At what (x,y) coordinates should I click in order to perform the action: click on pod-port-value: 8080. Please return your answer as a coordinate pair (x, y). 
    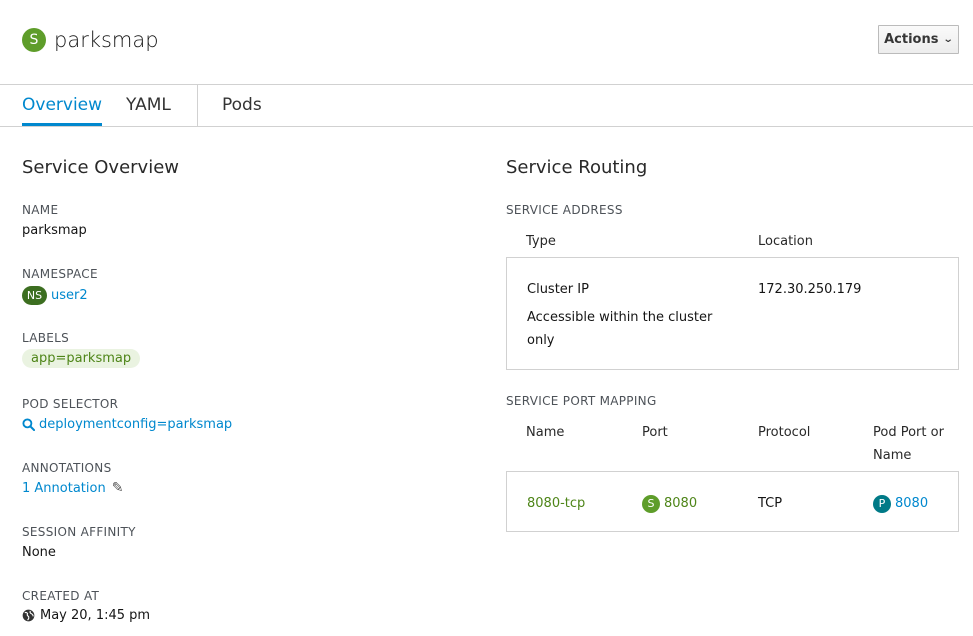
    Looking at the image, I should click on (912, 503).